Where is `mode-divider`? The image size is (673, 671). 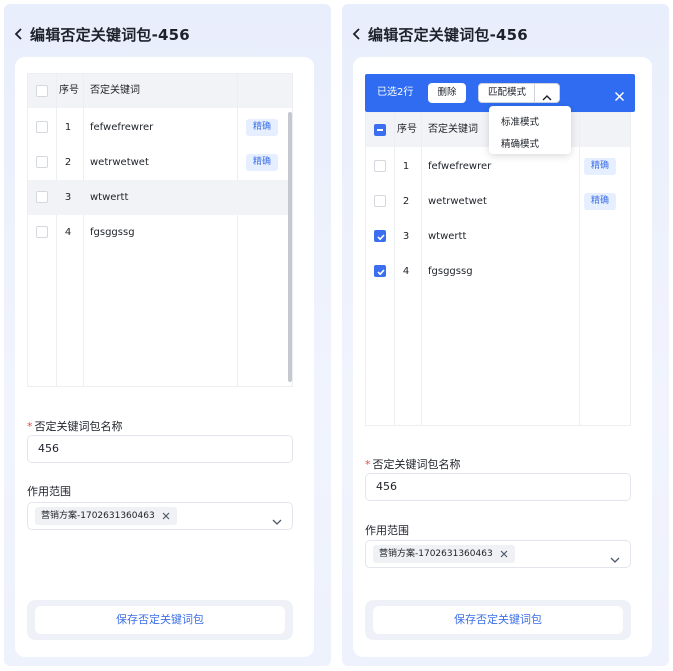 mode-divider is located at coordinates (534, 93).